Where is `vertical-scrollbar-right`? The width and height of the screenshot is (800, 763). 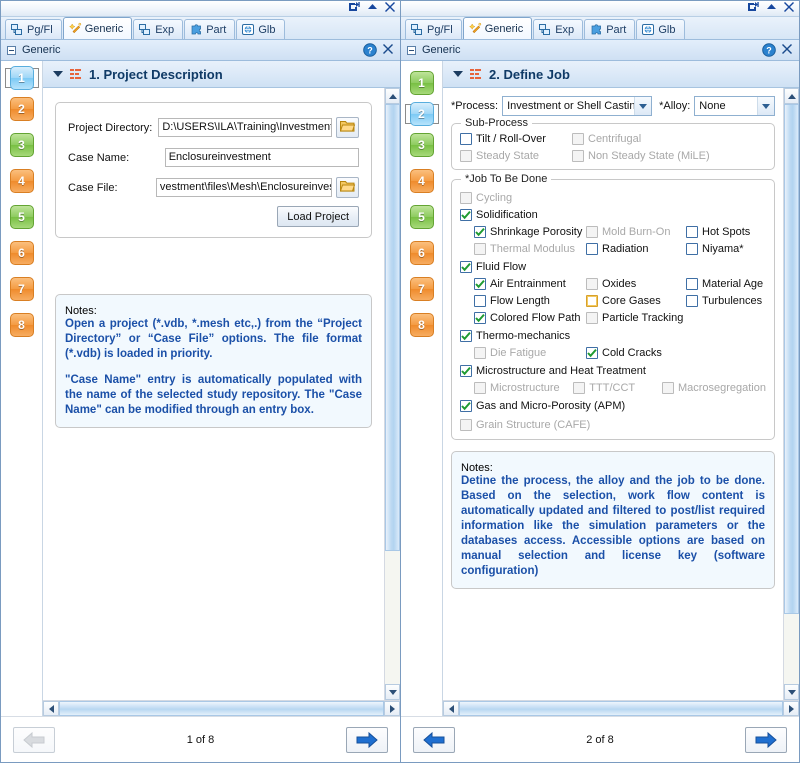
vertical-scrollbar-right is located at coordinates (791, 394).